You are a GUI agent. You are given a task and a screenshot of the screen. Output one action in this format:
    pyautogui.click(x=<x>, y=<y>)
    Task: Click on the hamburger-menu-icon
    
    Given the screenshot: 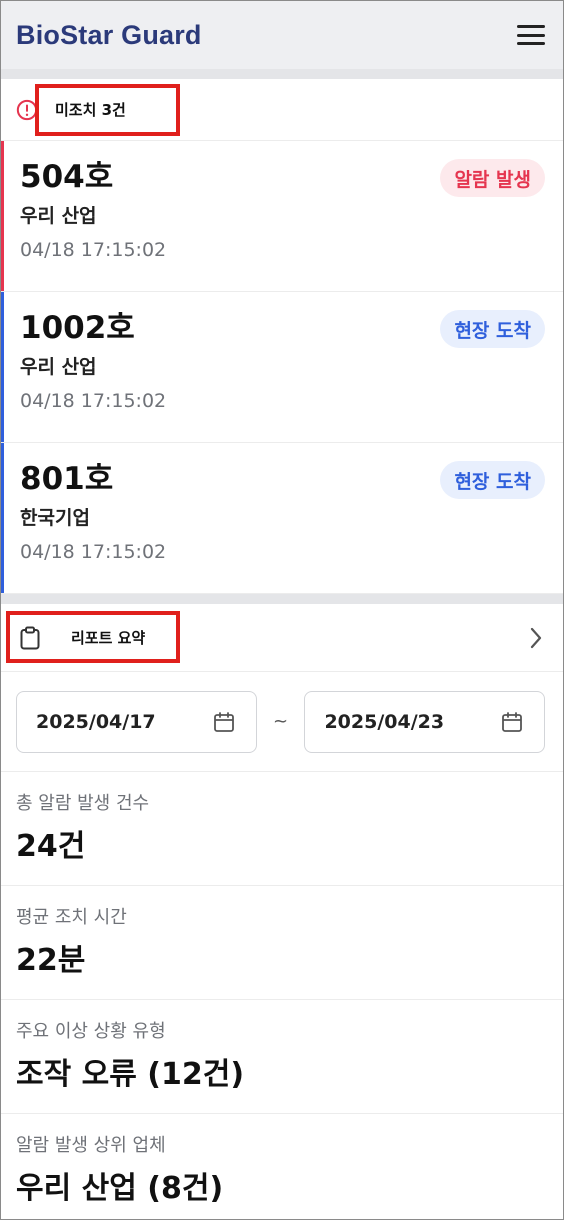 What is the action you would take?
    pyautogui.click(x=531, y=35)
    